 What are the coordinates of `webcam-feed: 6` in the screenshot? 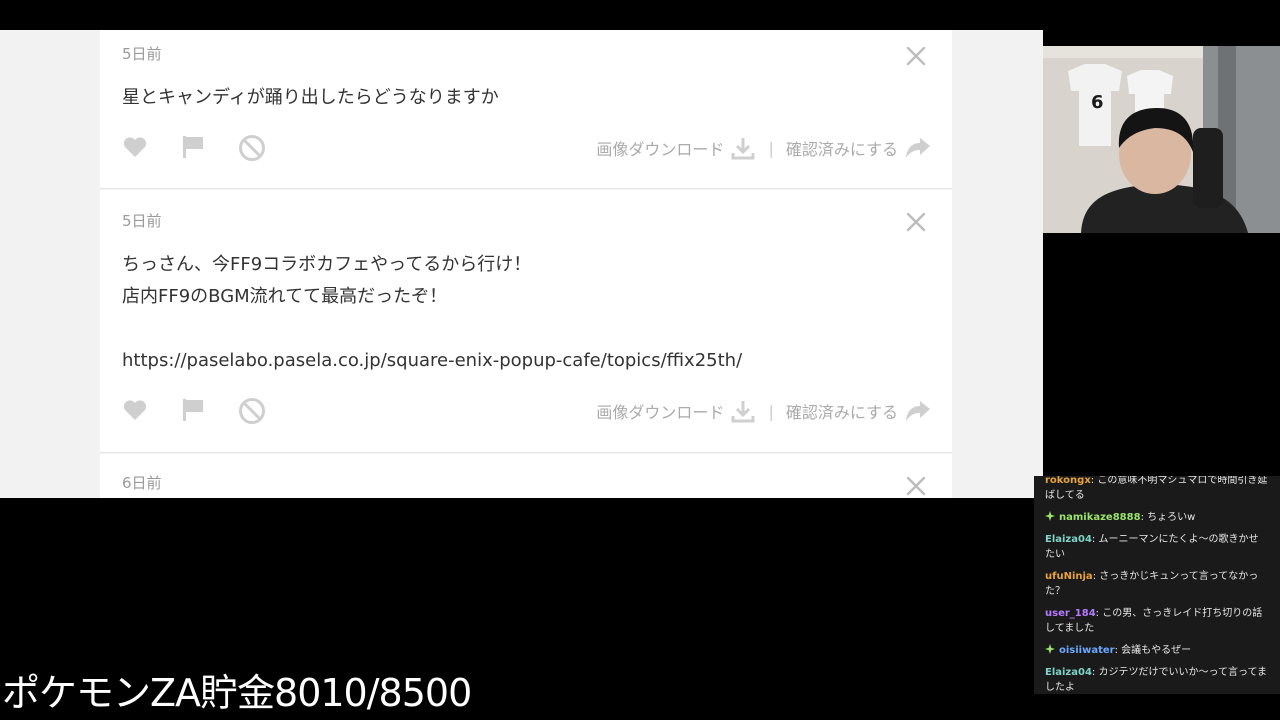 It's located at (1161, 139).